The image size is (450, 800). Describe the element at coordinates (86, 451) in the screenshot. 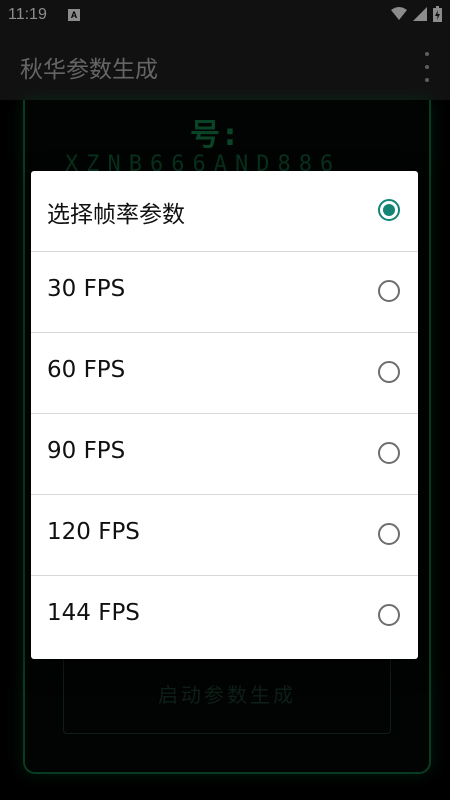

I see `option-label: 90 FPS` at that location.